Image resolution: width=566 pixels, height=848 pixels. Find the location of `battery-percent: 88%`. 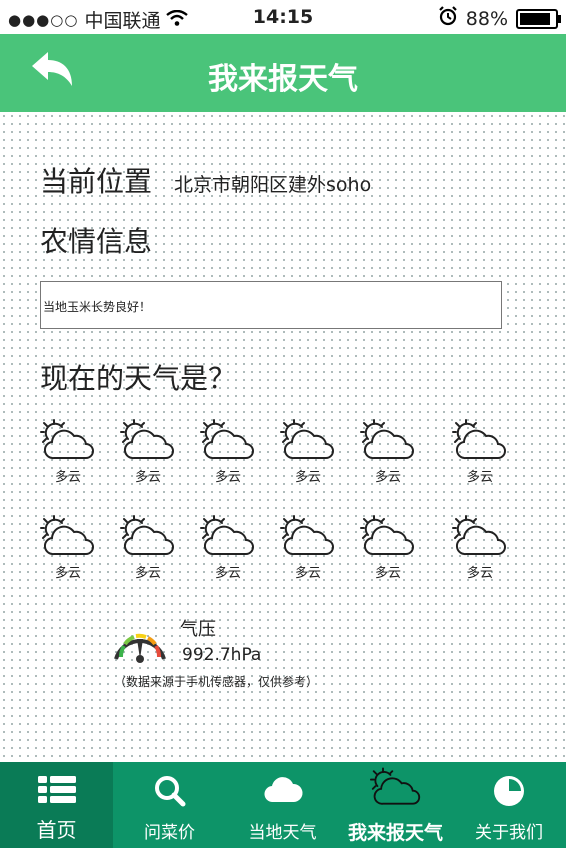

battery-percent: 88% is located at coordinates (486, 18).